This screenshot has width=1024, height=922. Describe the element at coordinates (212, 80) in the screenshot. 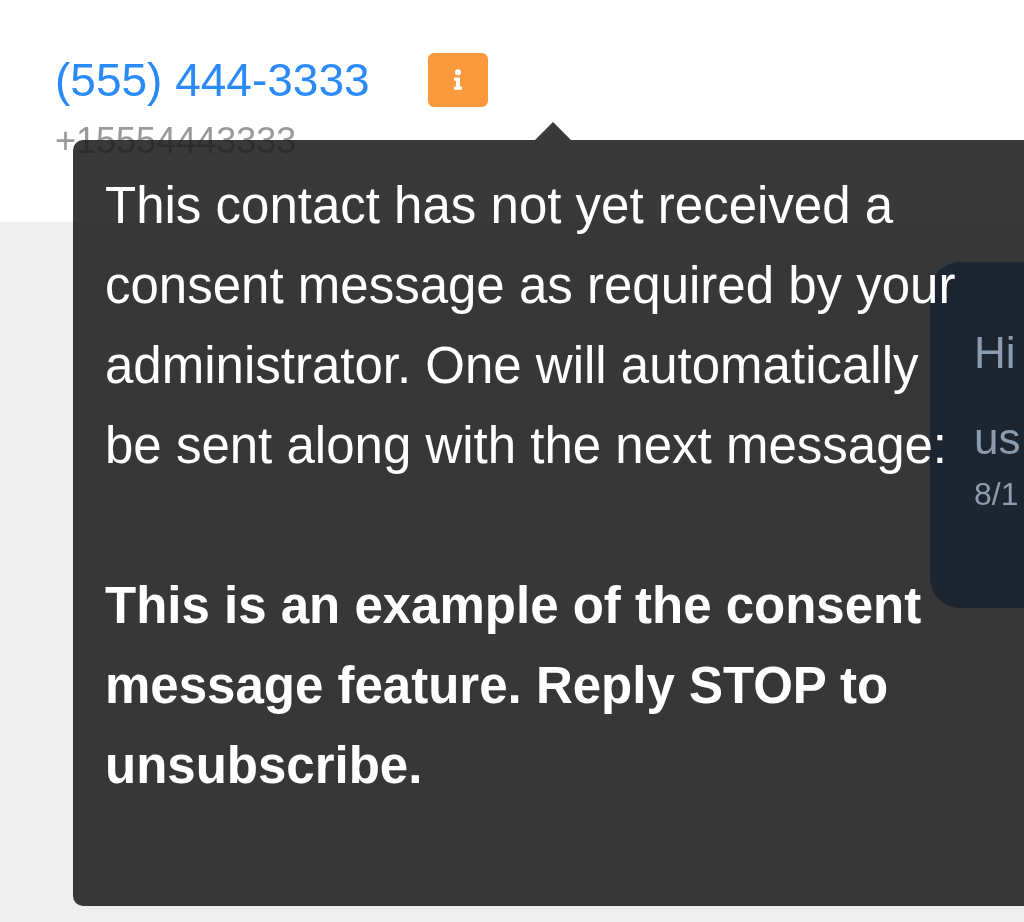

I see `phone-number: (555) 444-3333` at that location.